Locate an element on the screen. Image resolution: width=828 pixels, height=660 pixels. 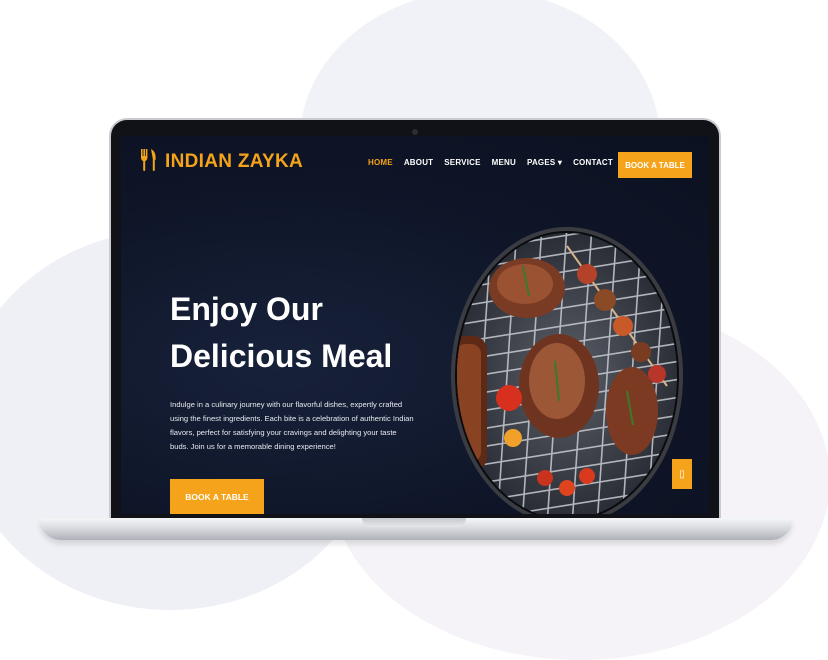
arrow-up-icon: ▯ is located at coordinates (682, 474).